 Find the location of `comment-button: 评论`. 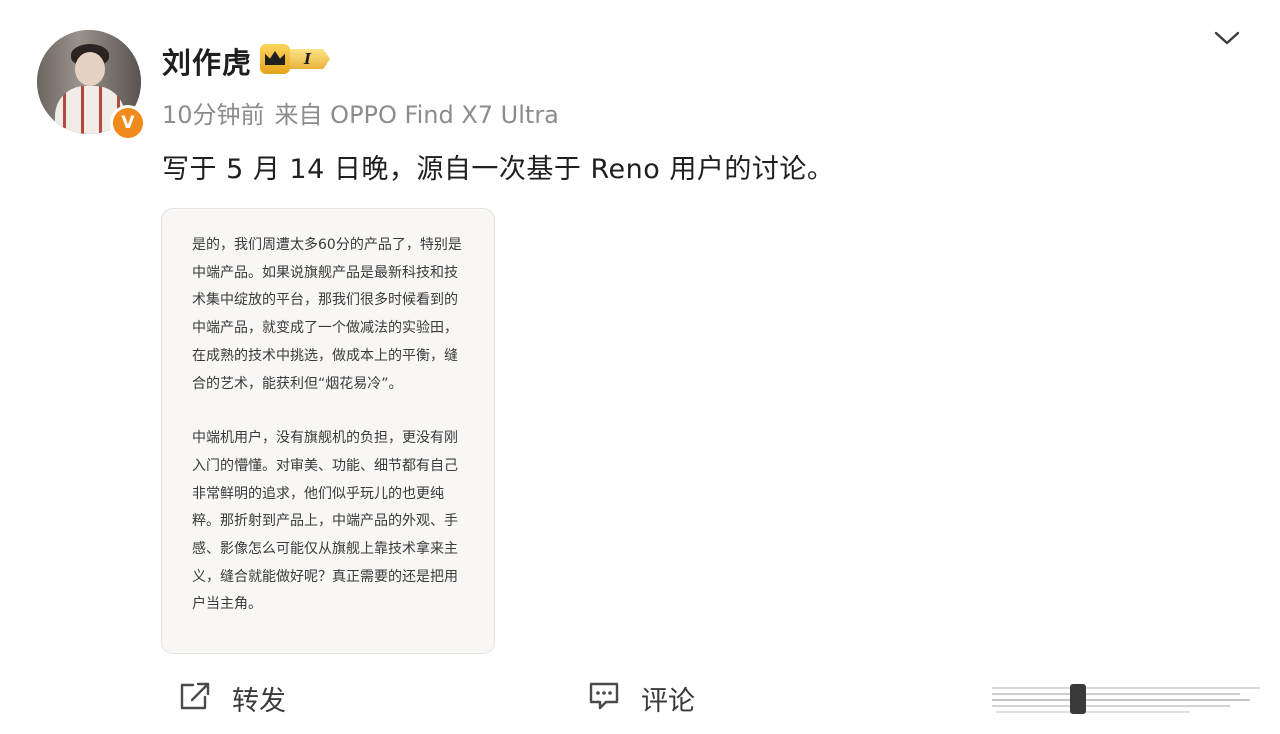

comment-button: 评论 is located at coordinates (641, 698).